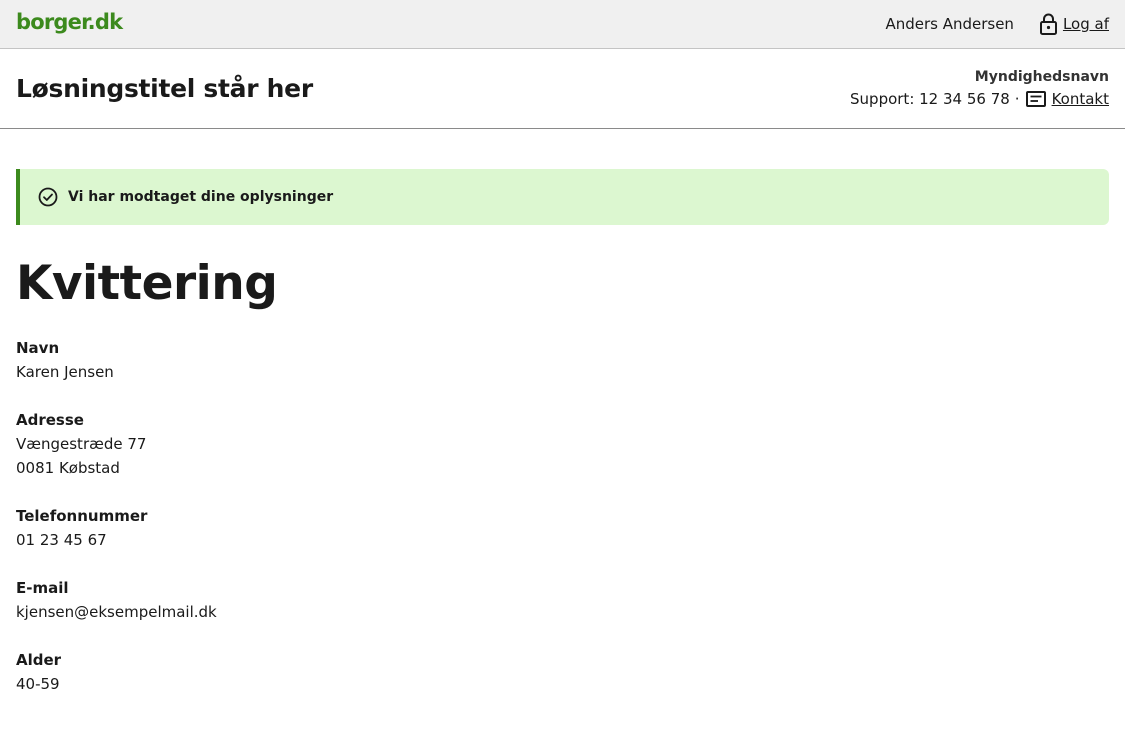 This screenshot has width=1125, height=745. I want to click on logout-link: Log af, so click(1074, 24).